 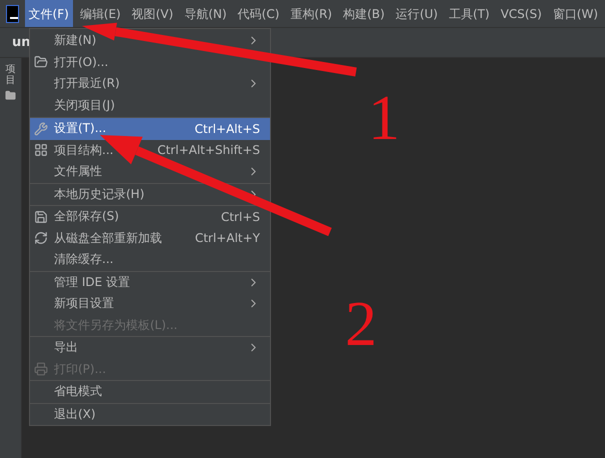 What do you see at coordinates (521, 14) in the screenshot?
I see `menu-bar-item: VCS(S)` at bounding box center [521, 14].